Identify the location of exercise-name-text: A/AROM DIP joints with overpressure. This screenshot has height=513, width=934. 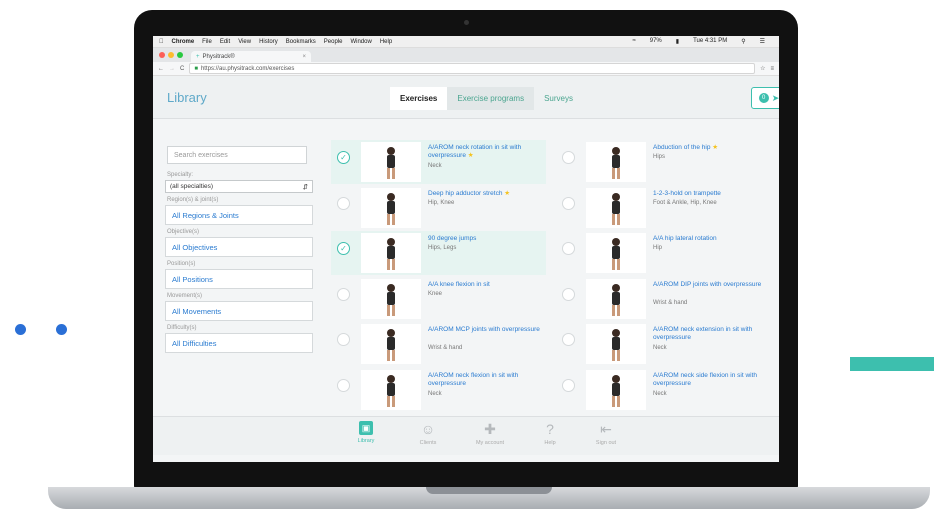
(707, 284).